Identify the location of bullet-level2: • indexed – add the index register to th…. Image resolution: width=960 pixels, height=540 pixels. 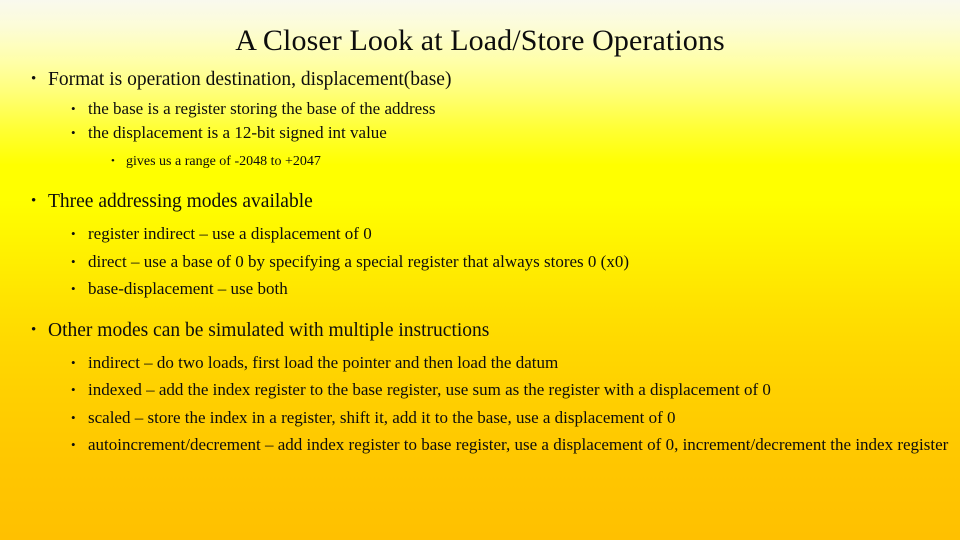
(480, 390).